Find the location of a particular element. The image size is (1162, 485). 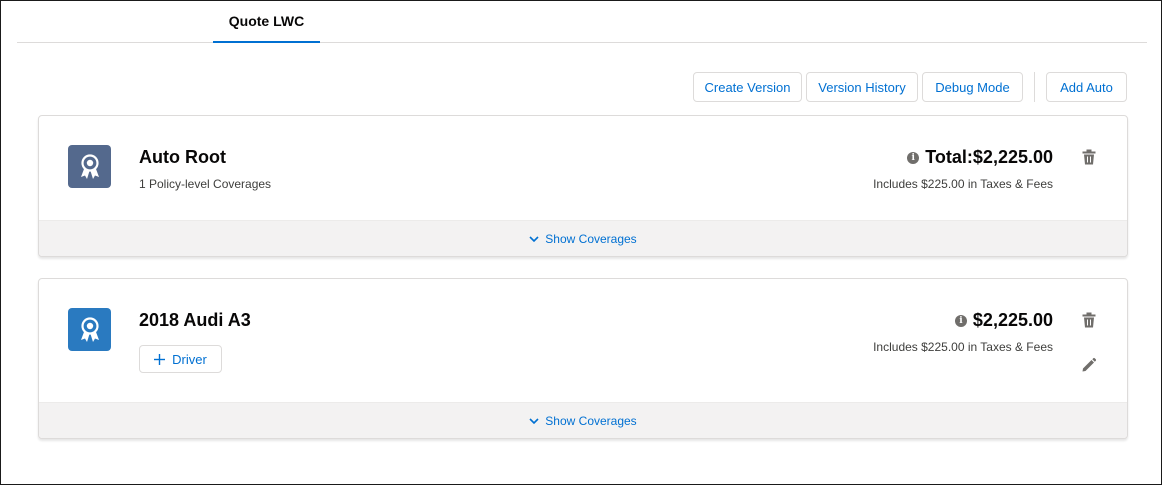

add-auto-button: Add Auto is located at coordinates (1086, 87).